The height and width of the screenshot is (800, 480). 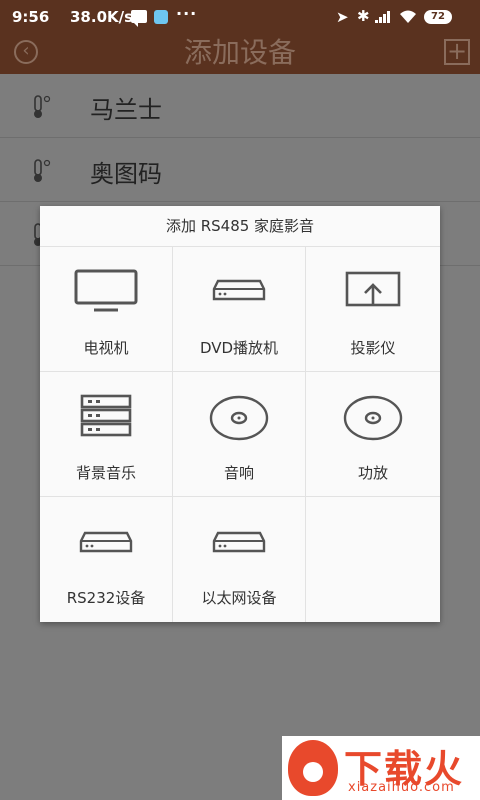 What do you see at coordinates (240, 170) in the screenshot?
I see `list-item: 奥图码` at bounding box center [240, 170].